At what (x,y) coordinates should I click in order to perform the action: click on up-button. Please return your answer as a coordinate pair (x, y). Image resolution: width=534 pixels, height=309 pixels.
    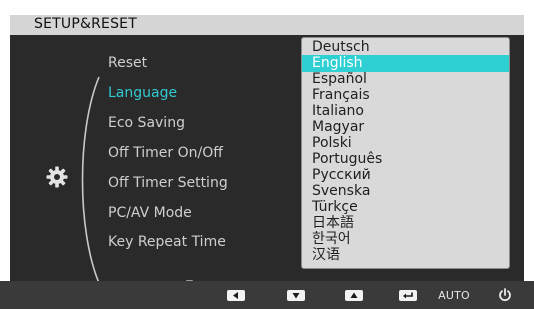
    Looking at the image, I should click on (354, 295).